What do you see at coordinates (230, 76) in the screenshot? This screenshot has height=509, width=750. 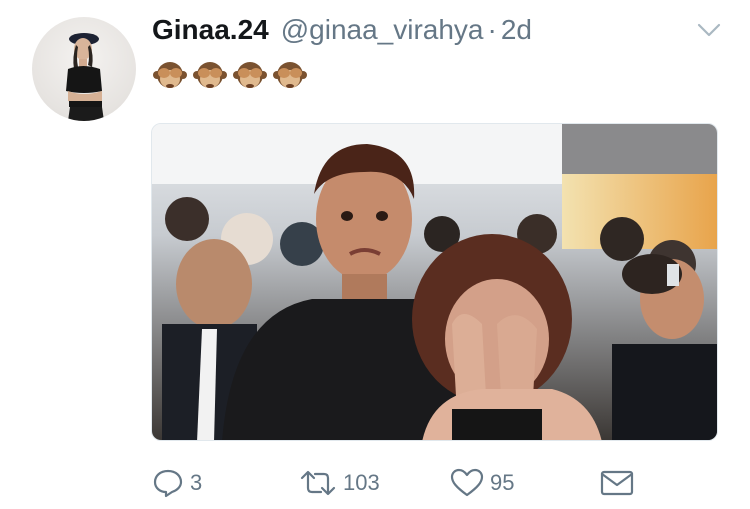 I see `tweet-text` at bounding box center [230, 76].